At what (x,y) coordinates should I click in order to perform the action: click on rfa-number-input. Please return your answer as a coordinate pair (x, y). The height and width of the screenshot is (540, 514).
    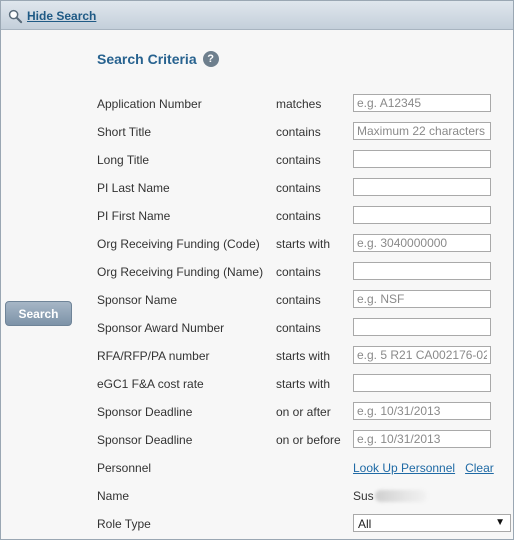
    Looking at the image, I should click on (422, 355).